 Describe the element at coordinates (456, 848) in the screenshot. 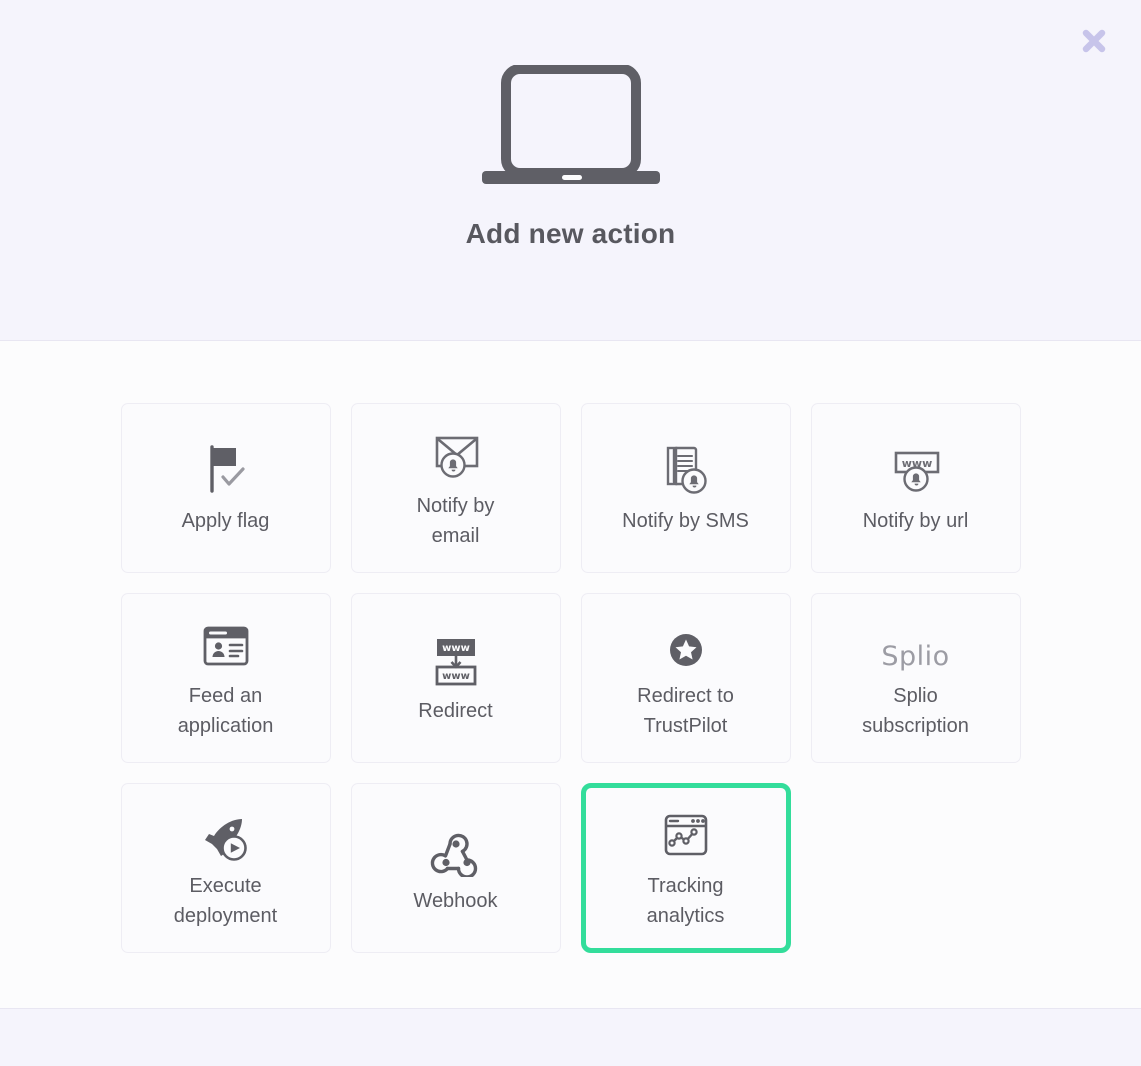

I see `webhook-icon` at that location.